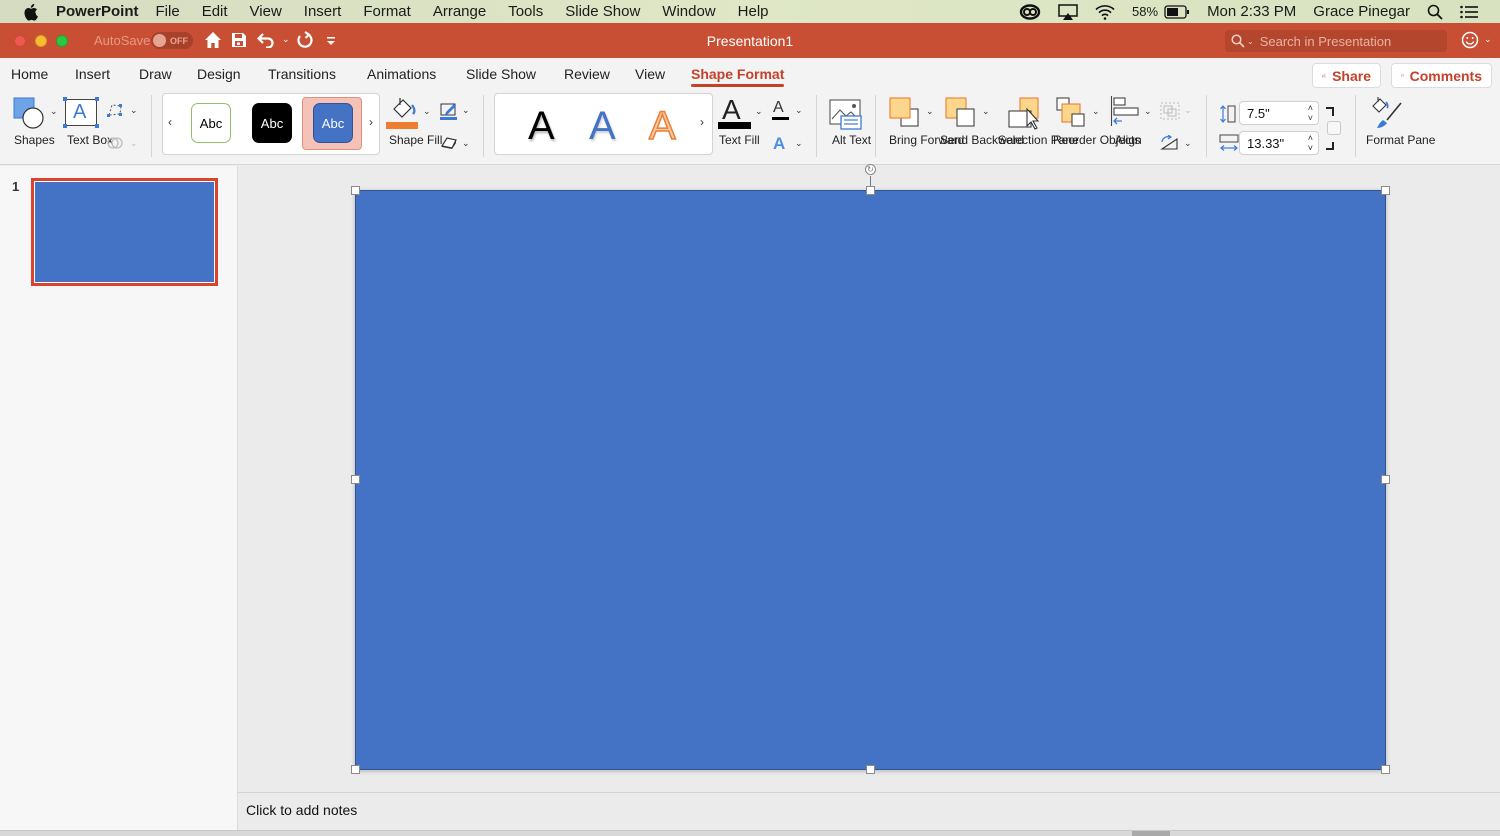 The image size is (1500, 836). Describe the element at coordinates (1385, 479) in the screenshot. I see `resize-handle-right` at that location.